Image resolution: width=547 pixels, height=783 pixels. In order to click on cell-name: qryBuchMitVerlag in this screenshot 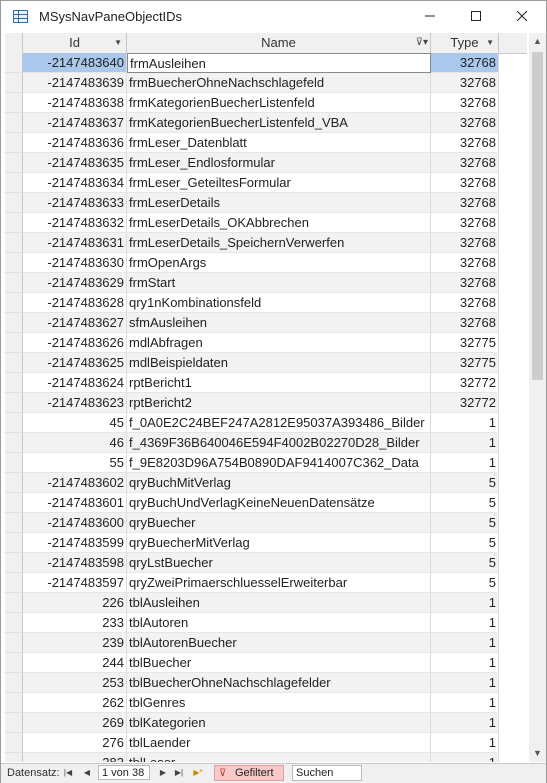, I will do `click(279, 483)`.